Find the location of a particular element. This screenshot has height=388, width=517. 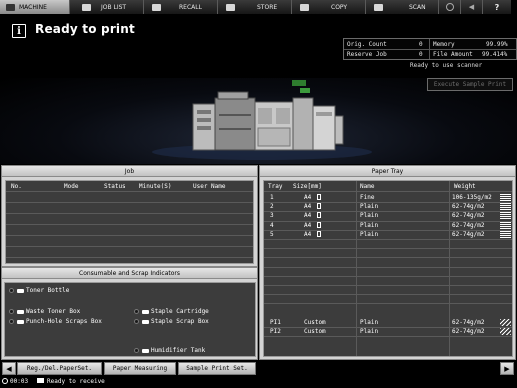

tab-store: STORE is located at coordinates (255, 7).